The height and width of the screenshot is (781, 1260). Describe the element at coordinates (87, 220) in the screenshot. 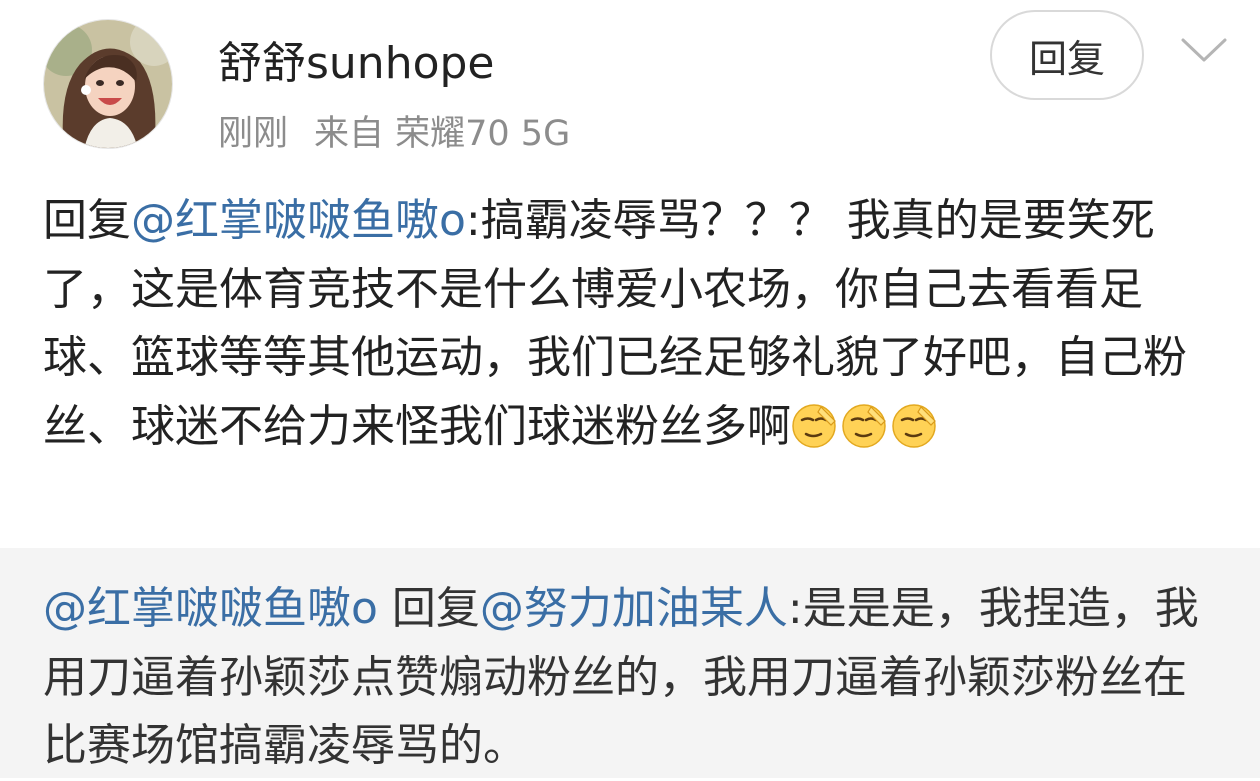

I see `reply-prefix: 回复` at that location.